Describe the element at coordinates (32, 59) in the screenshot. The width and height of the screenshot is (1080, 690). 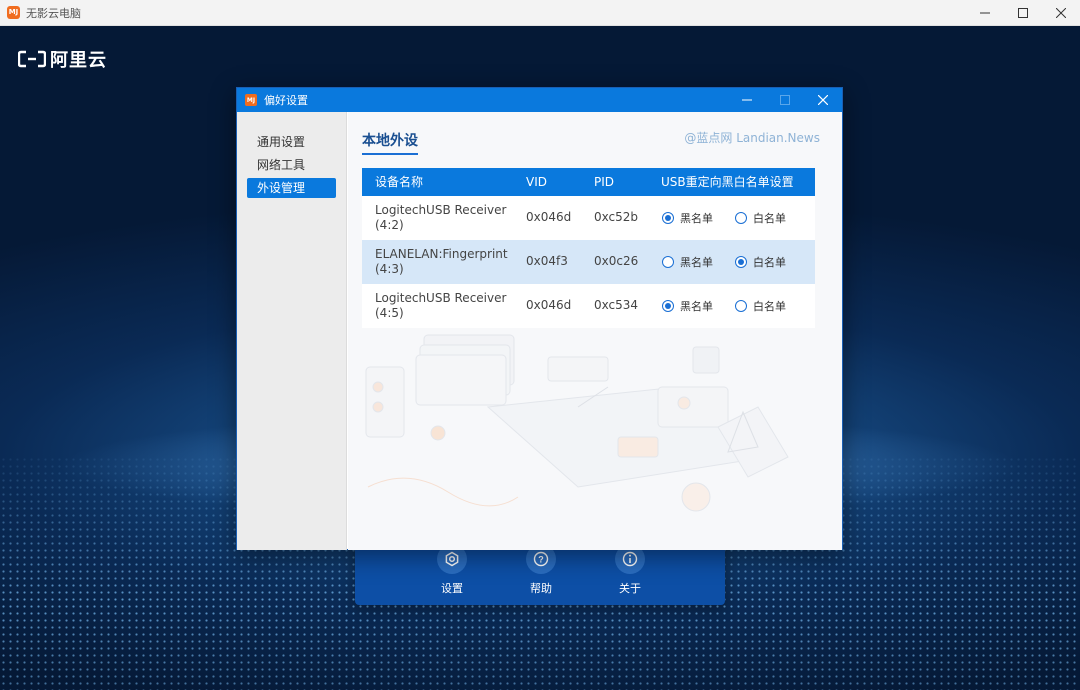
I see `aliyun-logo-icon` at that location.